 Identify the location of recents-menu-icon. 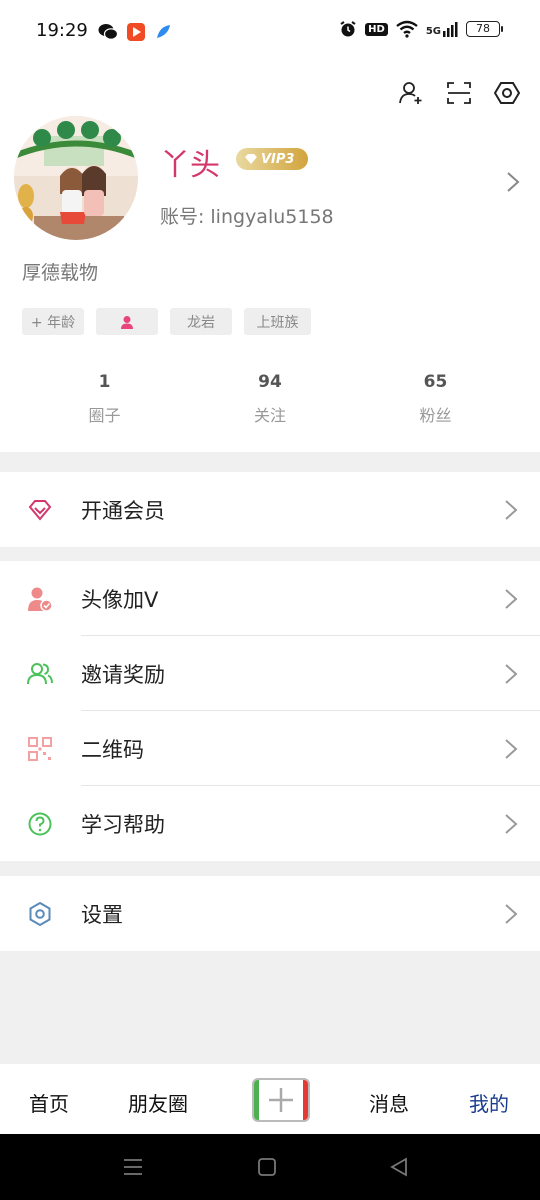
(133, 1167).